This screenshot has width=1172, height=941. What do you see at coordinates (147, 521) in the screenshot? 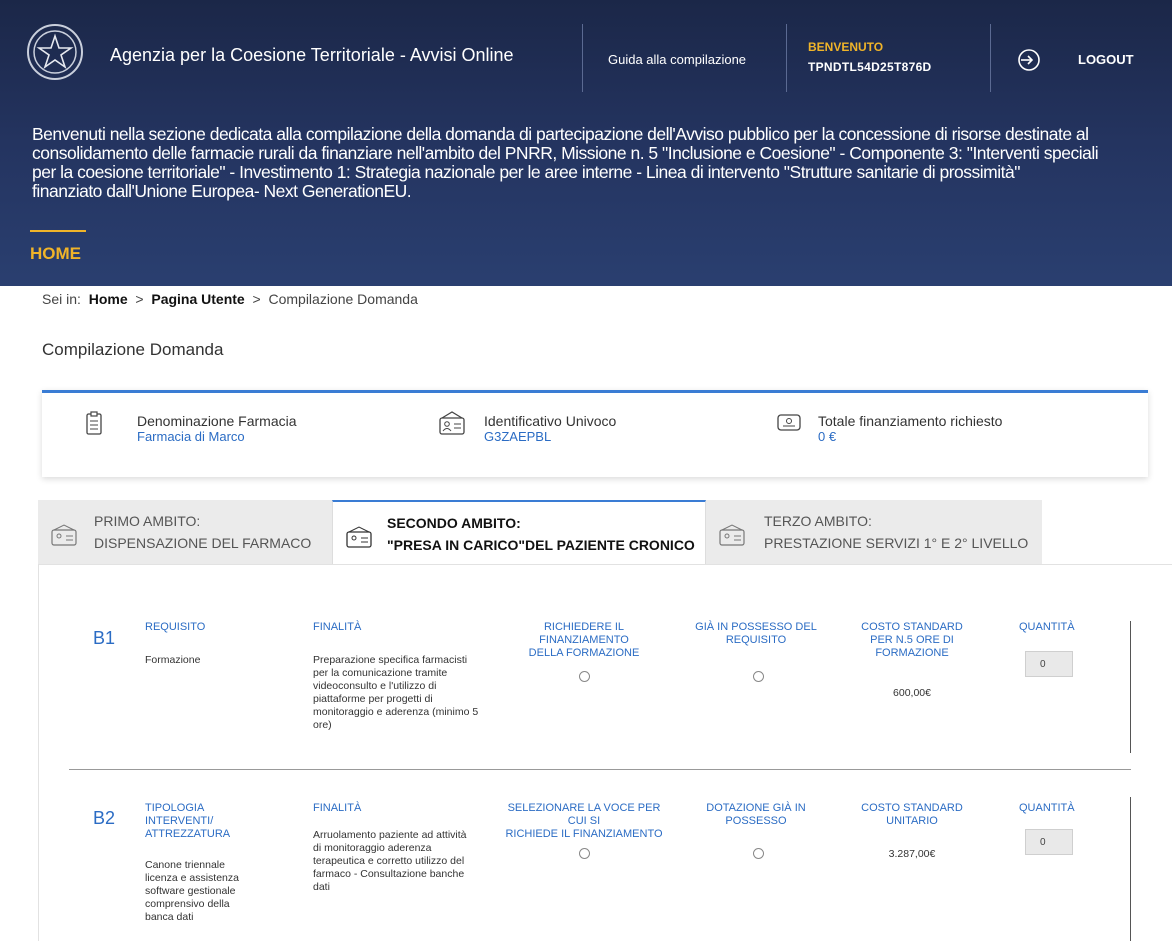
I see `tab-title: PRIMO AMBITO:` at bounding box center [147, 521].